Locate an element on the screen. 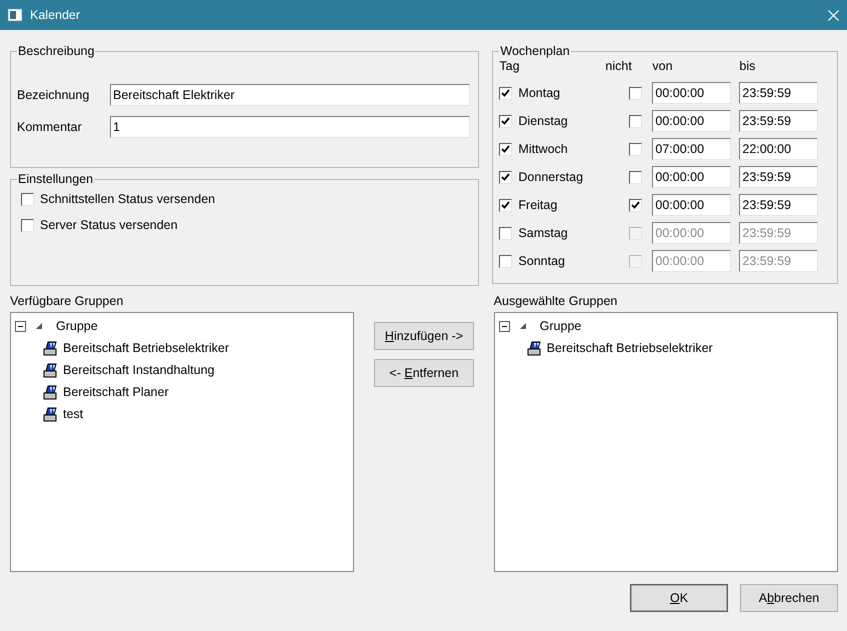 This screenshot has height=631, width=847. dialog-button: OK is located at coordinates (679, 598).